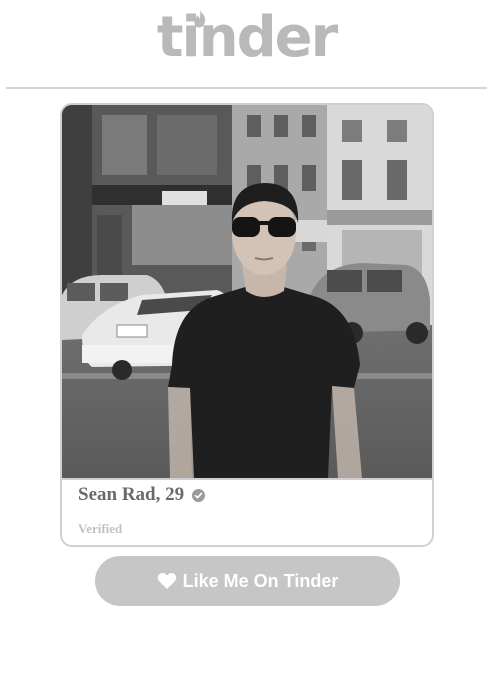 The image size is (493, 673). Describe the element at coordinates (166, 581) in the screenshot. I see `heart-icon` at that location.